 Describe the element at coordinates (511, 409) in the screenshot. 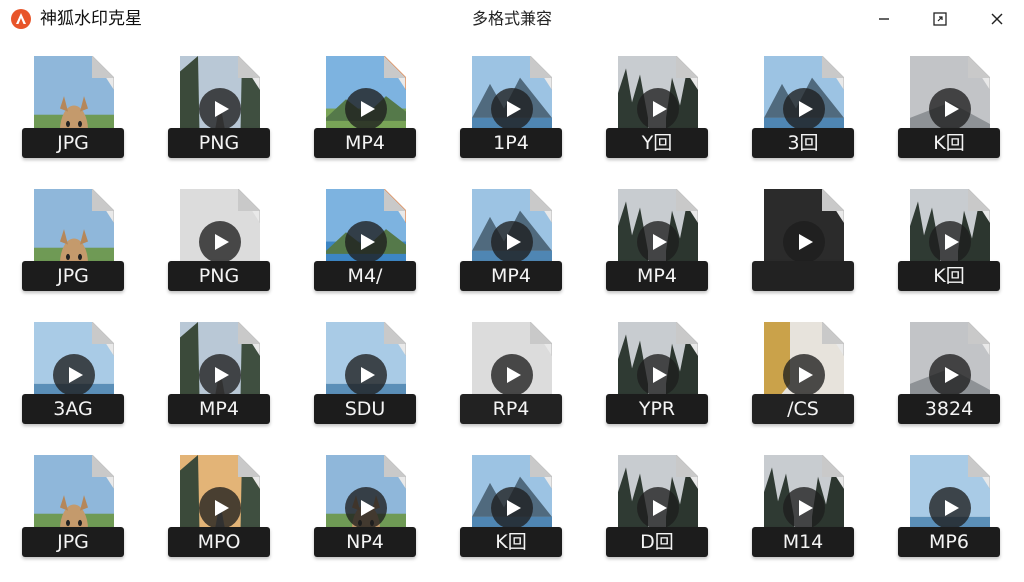

I see `file-format-label: RP4` at that location.